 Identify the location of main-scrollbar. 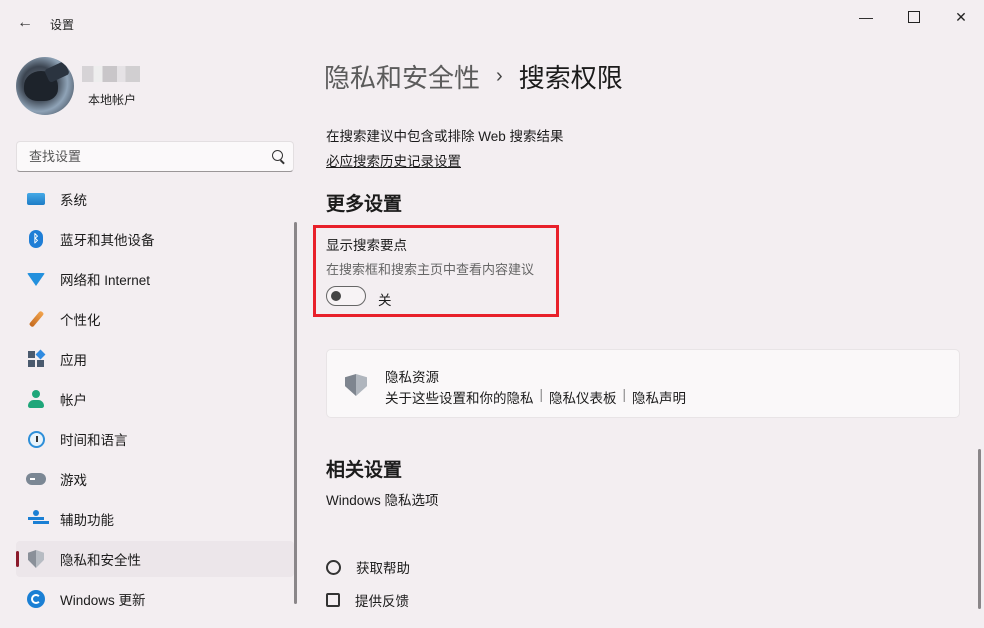
(979, 529).